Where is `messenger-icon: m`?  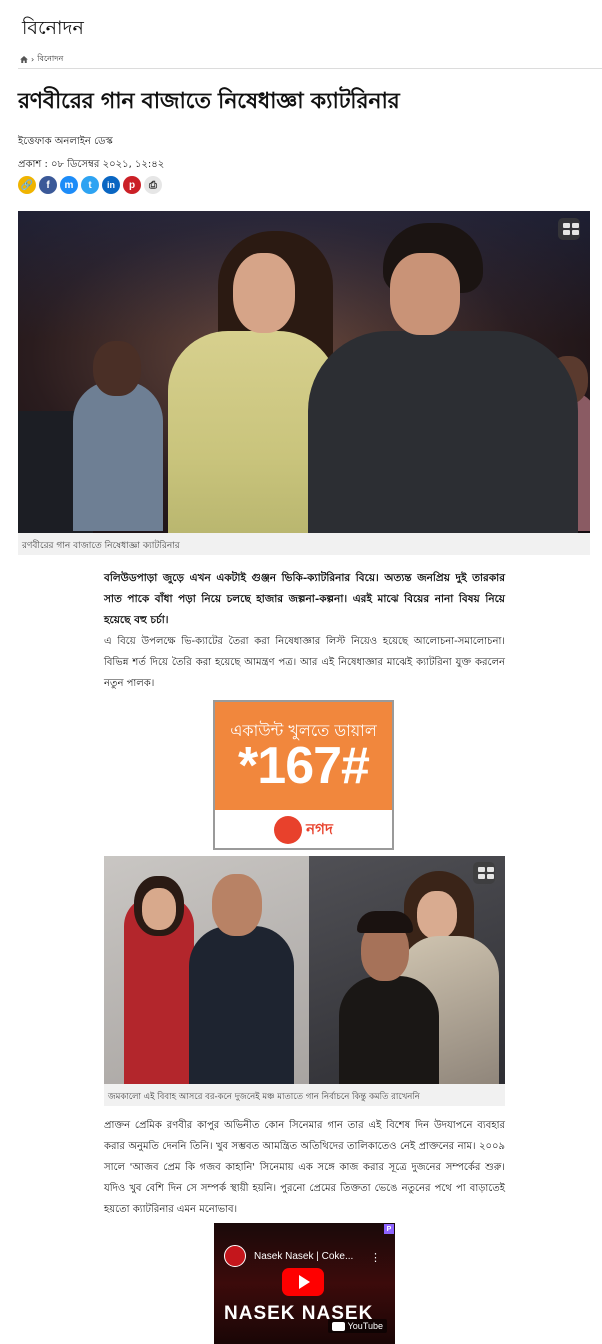 messenger-icon: m is located at coordinates (69, 185).